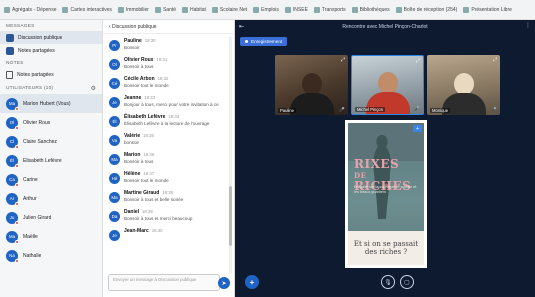 Image resolution: width=535 pixels, height=297 pixels. Describe the element at coordinates (386, 248) in the screenshot. I see `slide-footer: Et si on se passait des riches ?` at that location.